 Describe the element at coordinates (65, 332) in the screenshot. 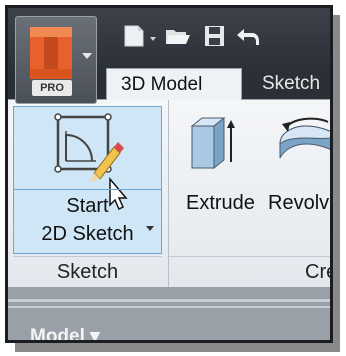

I see `model-browser-header: Model ▾` at that location.